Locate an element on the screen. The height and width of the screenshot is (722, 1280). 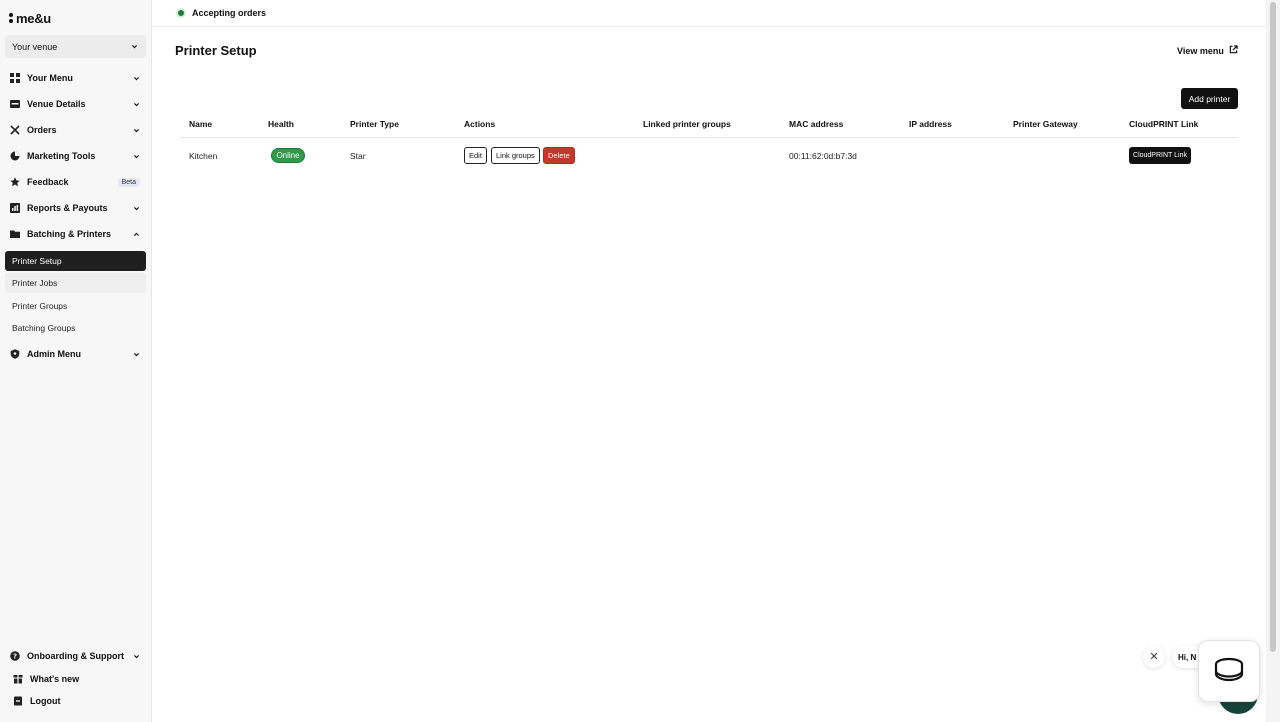
delete-button: Delete is located at coordinates (559, 155).